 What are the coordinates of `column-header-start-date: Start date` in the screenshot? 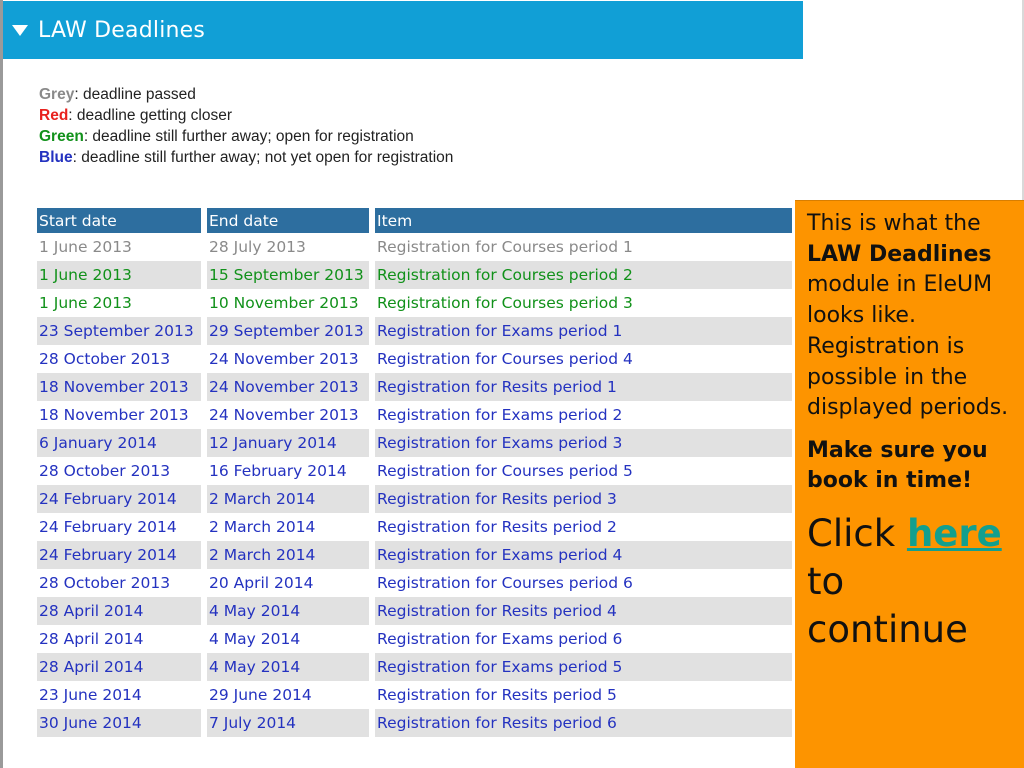 It's located at (122, 220).